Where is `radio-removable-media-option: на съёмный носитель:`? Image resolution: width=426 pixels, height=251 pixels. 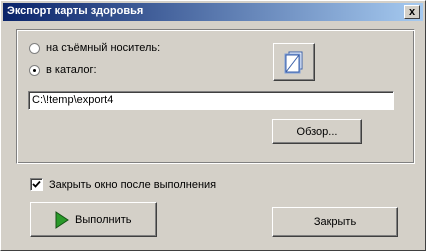 radio-removable-media-option: на съёмный носитель: is located at coordinates (94, 48).